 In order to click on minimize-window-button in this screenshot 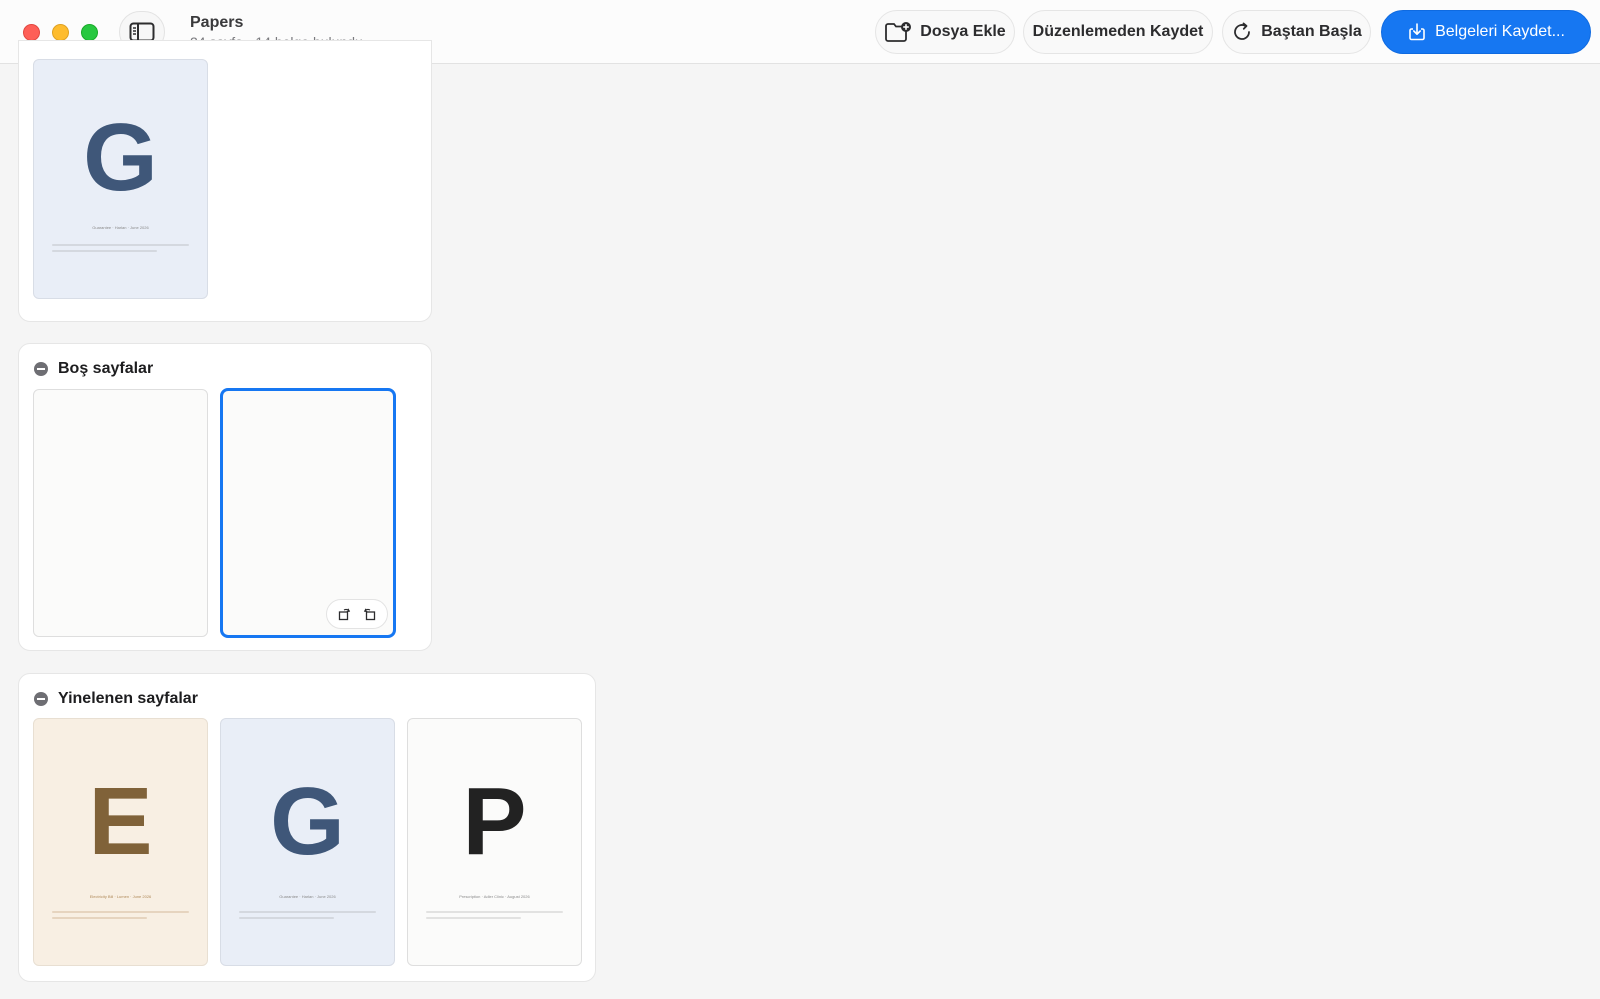, I will do `click(60, 32)`.